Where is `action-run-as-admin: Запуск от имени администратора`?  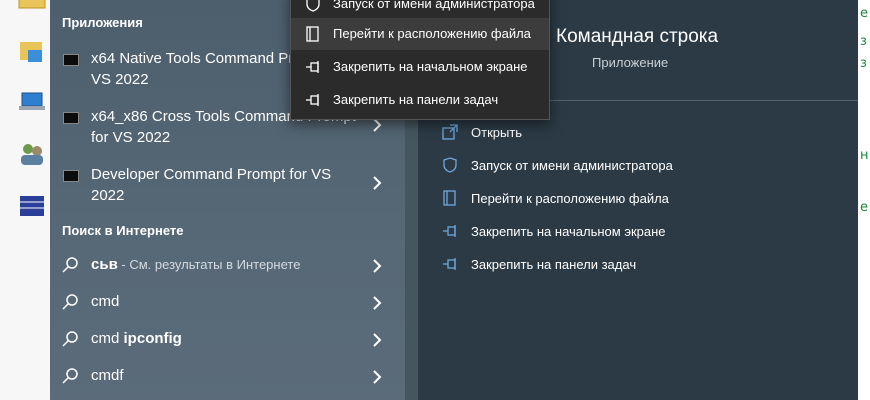
action-run-as-admin: Запуск от имени администратора is located at coordinates (642, 167).